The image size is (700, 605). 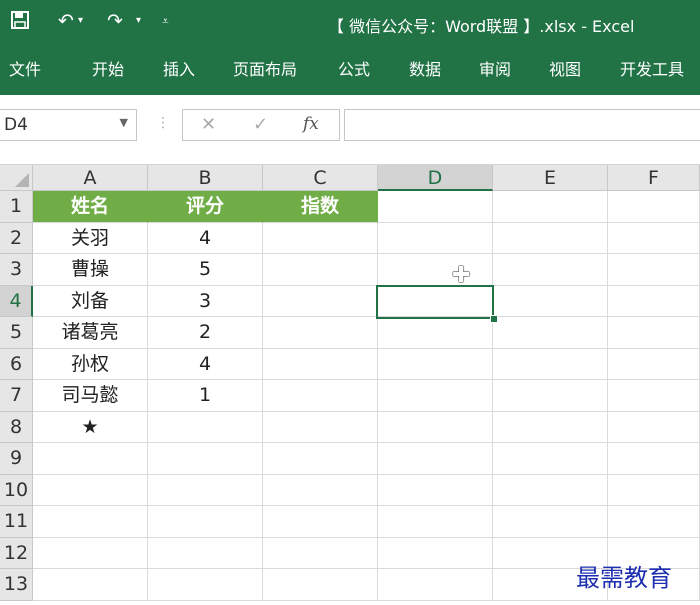 What do you see at coordinates (320, 490) in the screenshot?
I see `cell-c10` at bounding box center [320, 490].